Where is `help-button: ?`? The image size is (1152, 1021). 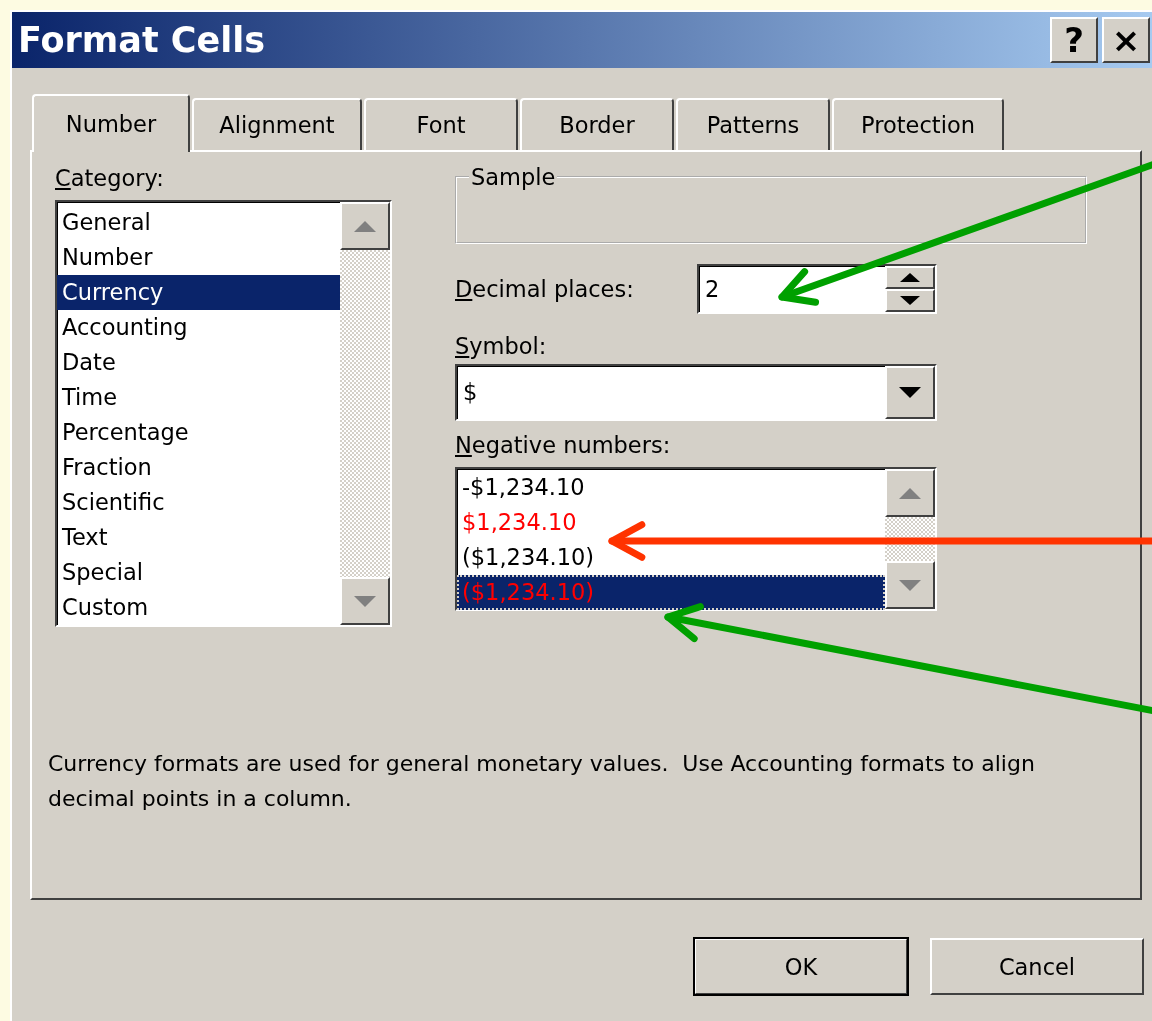 help-button: ? is located at coordinates (1074, 40).